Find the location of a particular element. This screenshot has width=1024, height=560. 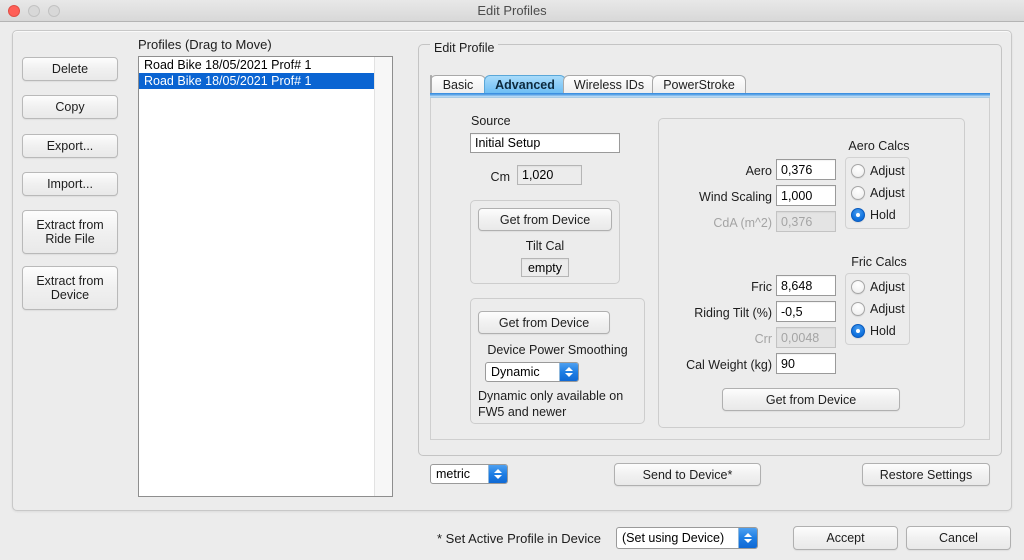

cancel-button: Cancel is located at coordinates (958, 538).